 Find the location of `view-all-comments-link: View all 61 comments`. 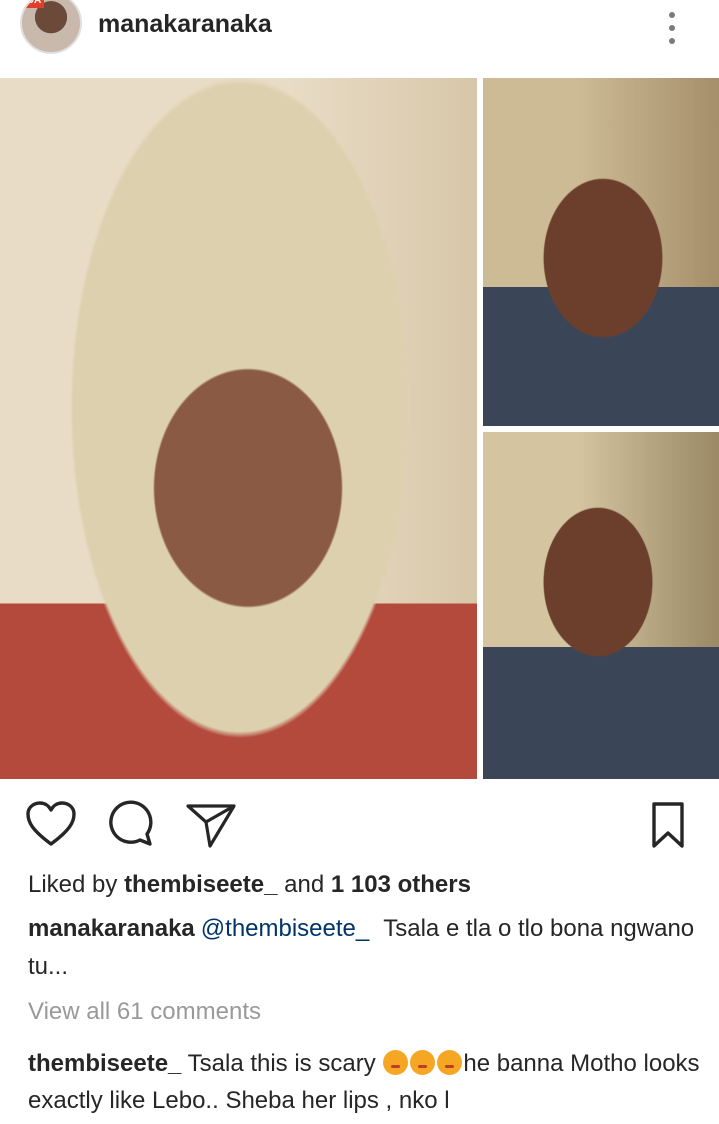

view-all-comments-link: View all 61 comments is located at coordinates (144, 1012).